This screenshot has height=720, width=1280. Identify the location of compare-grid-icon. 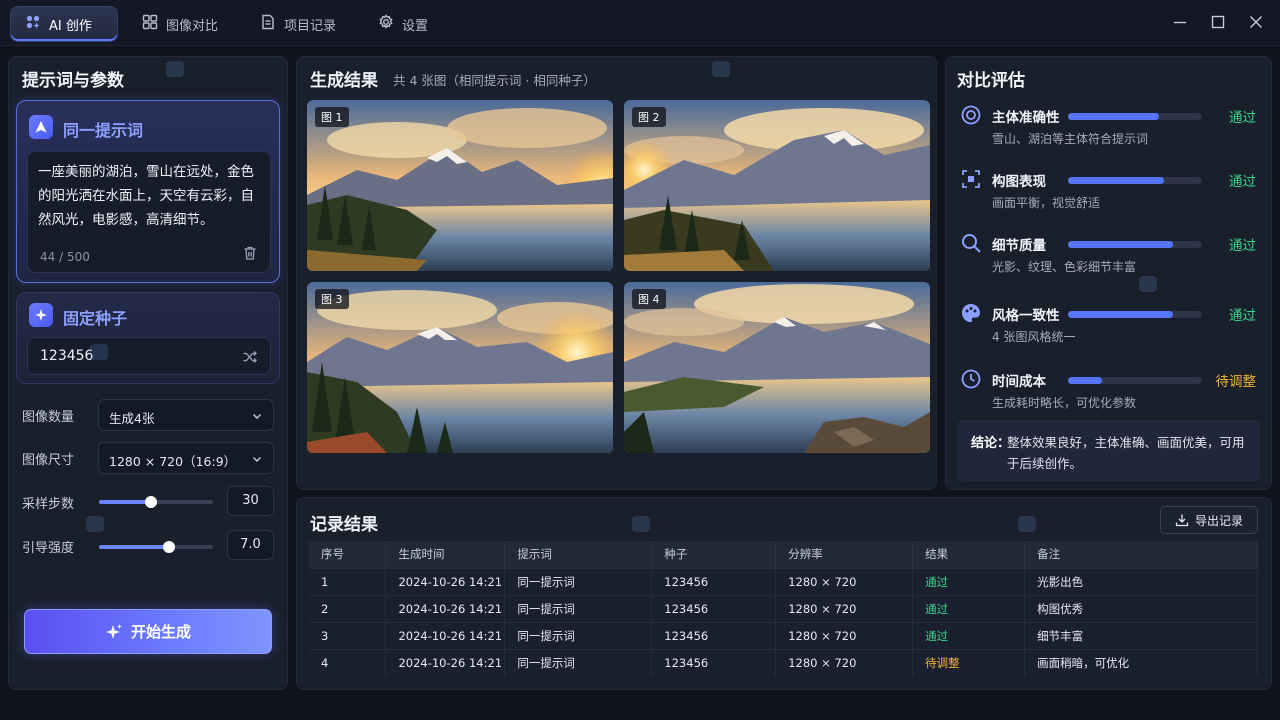
(150, 24).